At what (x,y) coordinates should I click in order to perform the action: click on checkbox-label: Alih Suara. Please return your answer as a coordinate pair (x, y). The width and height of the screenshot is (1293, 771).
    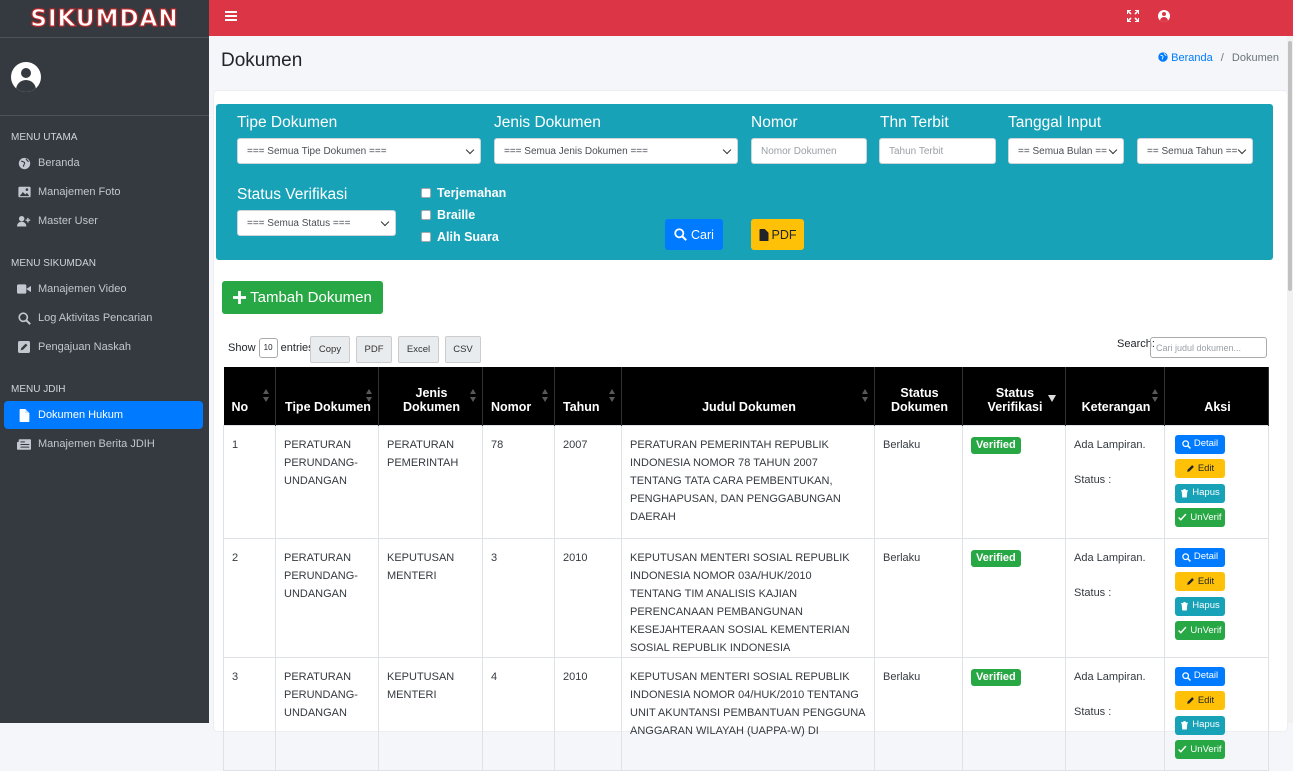
    Looking at the image, I should click on (468, 237).